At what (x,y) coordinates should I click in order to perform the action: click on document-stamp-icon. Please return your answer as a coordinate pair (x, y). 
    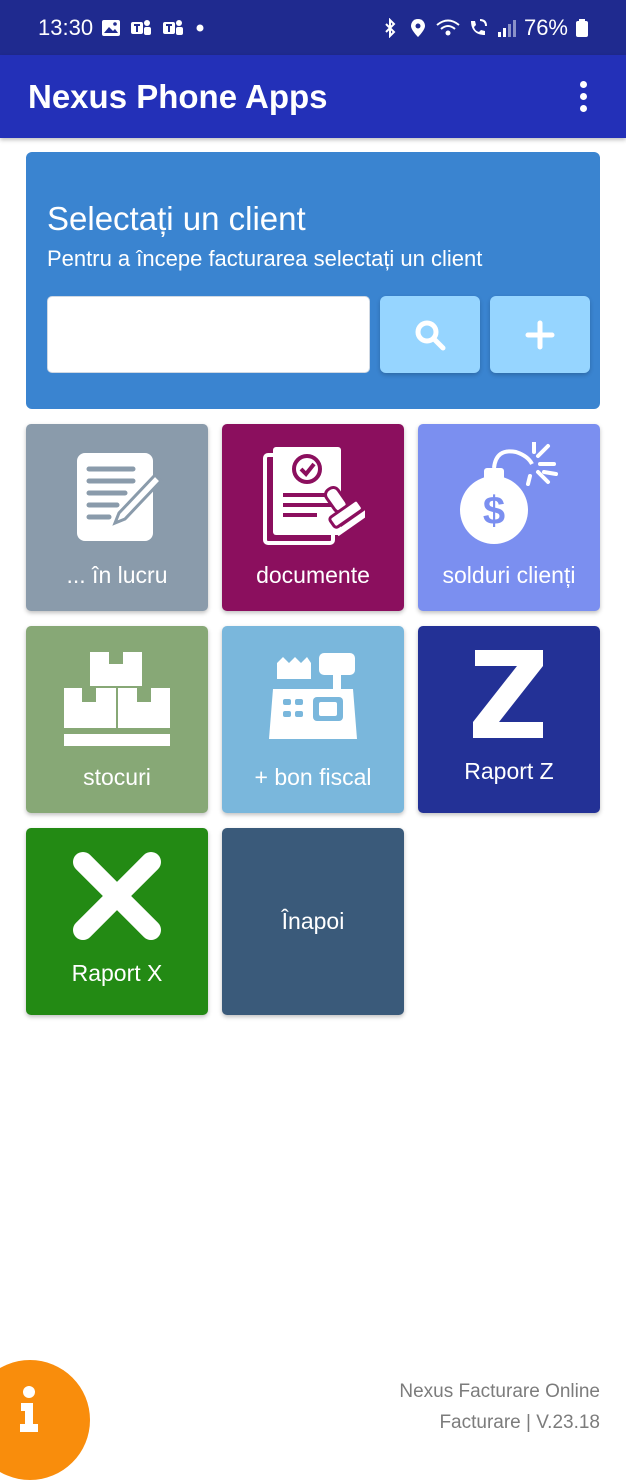
    Looking at the image, I should click on (314, 496).